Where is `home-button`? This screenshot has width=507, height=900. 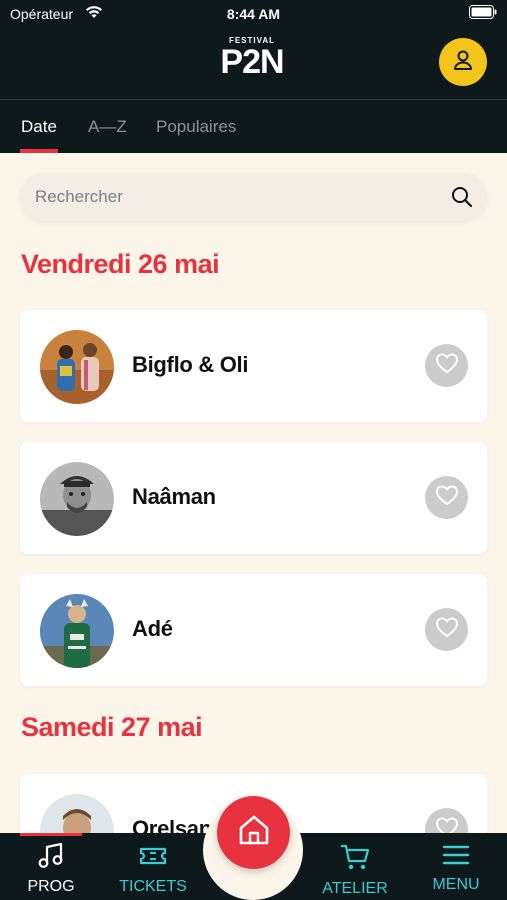
home-button is located at coordinates (253, 832).